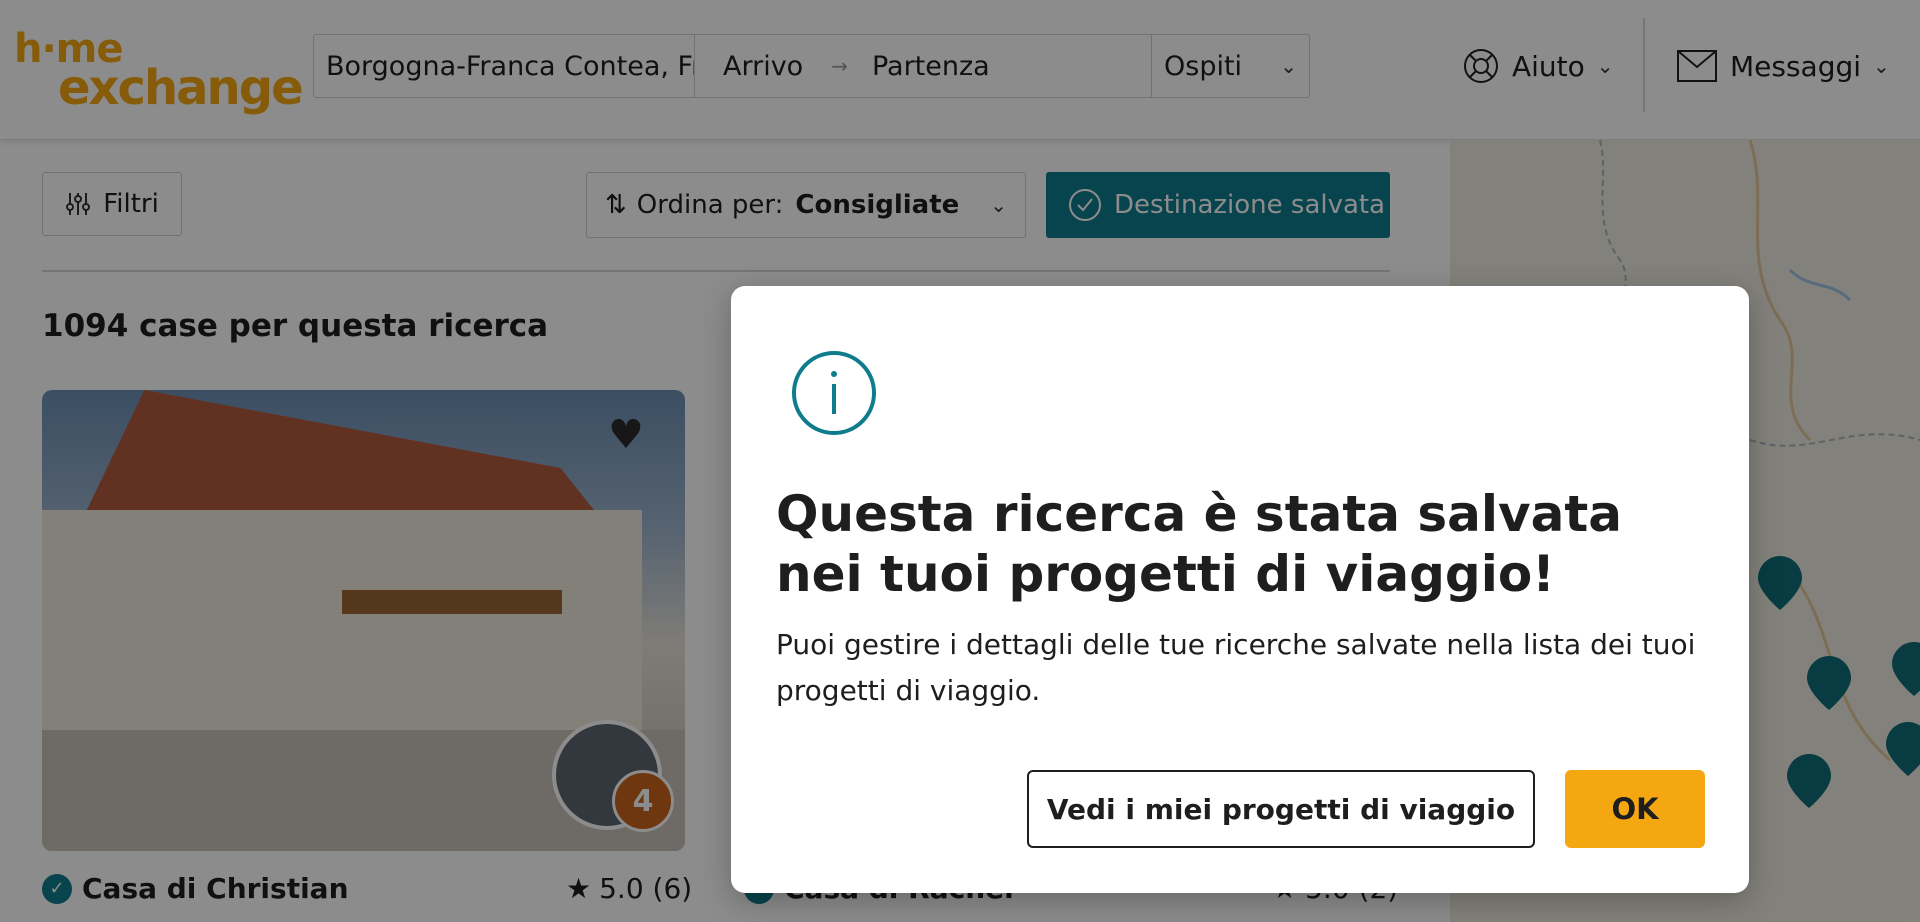  I want to click on view-travel-projects-button: Vedi i miei progetti di viaggio, so click(1281, 809).